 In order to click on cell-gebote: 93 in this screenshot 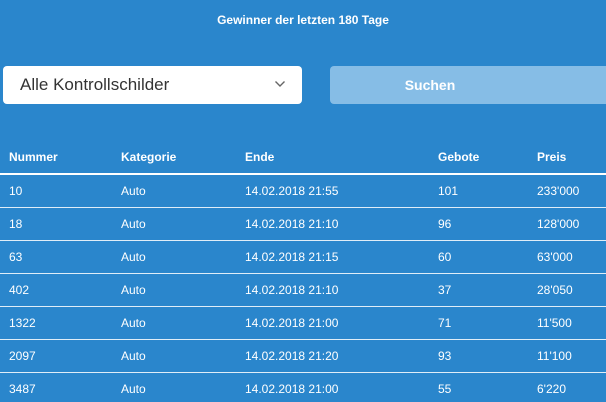, I will do `click(478, 356)`.